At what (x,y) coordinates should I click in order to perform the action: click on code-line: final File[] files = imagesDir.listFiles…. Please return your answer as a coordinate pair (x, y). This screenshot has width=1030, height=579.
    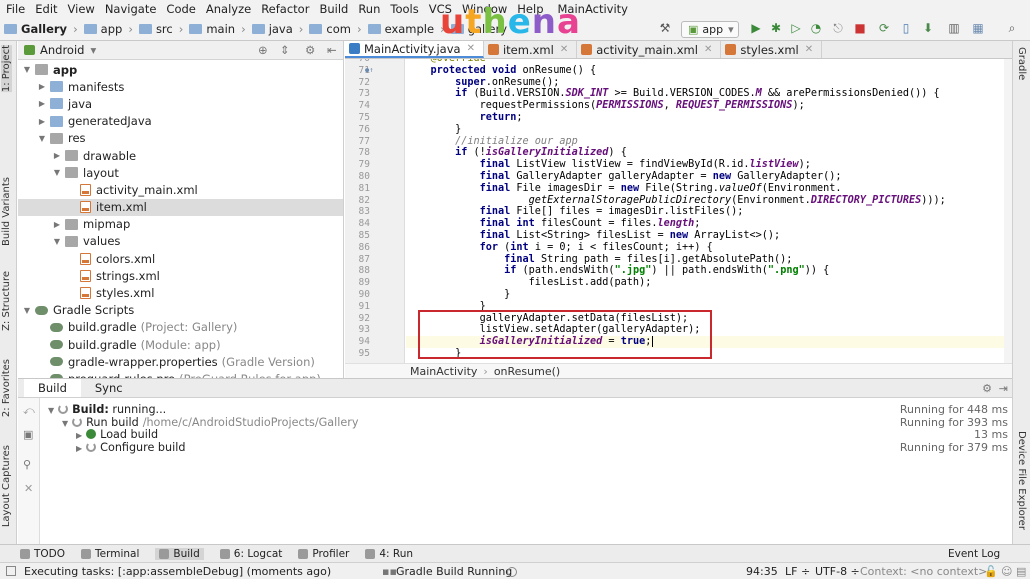
    Looking at the image, I should click on (706, 212).